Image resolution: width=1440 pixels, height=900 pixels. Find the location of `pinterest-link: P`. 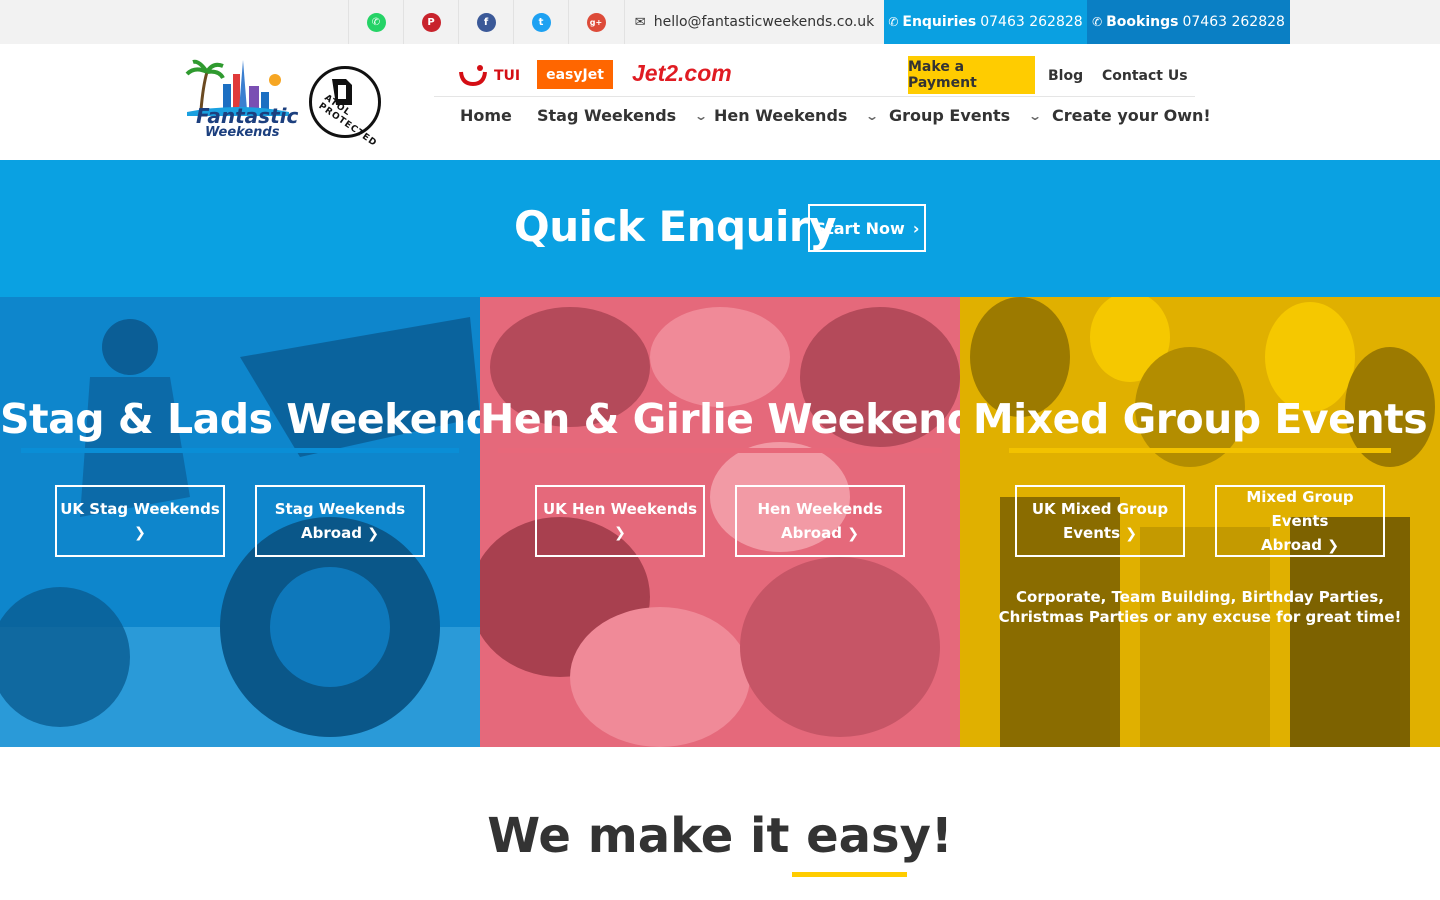

pinterest-link: P is located at coordinates (430, 22).